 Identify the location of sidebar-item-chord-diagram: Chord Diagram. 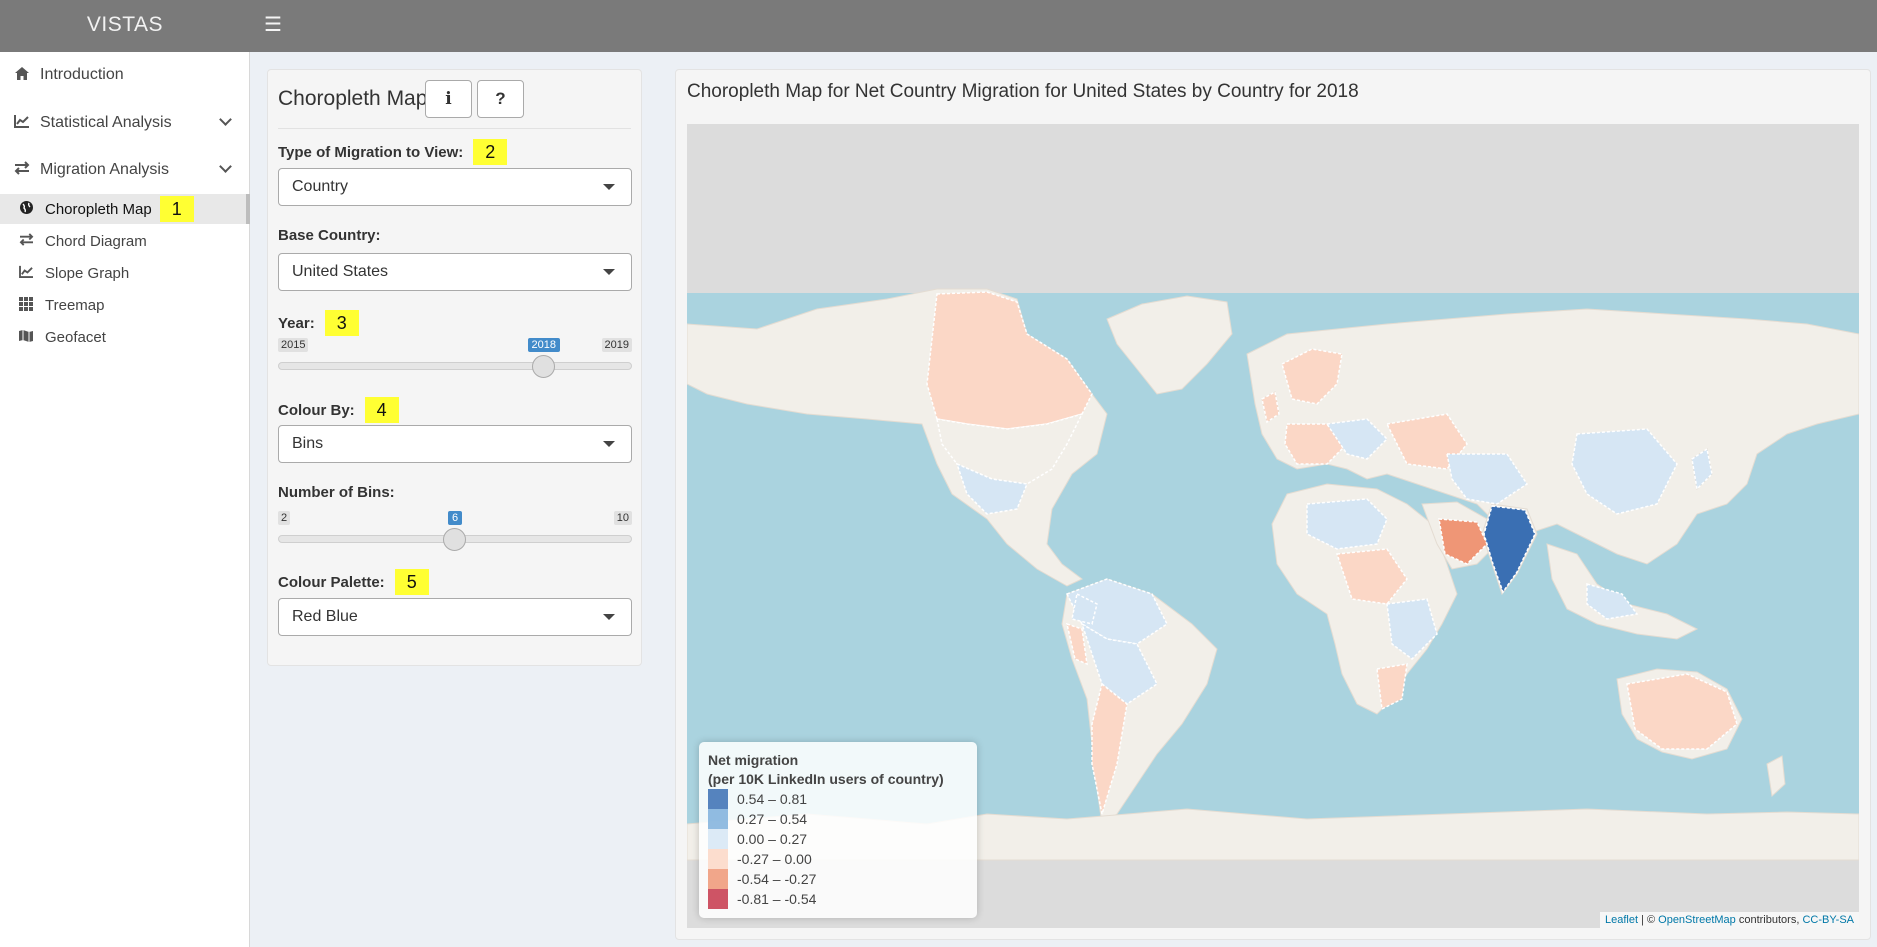
(125, 241).